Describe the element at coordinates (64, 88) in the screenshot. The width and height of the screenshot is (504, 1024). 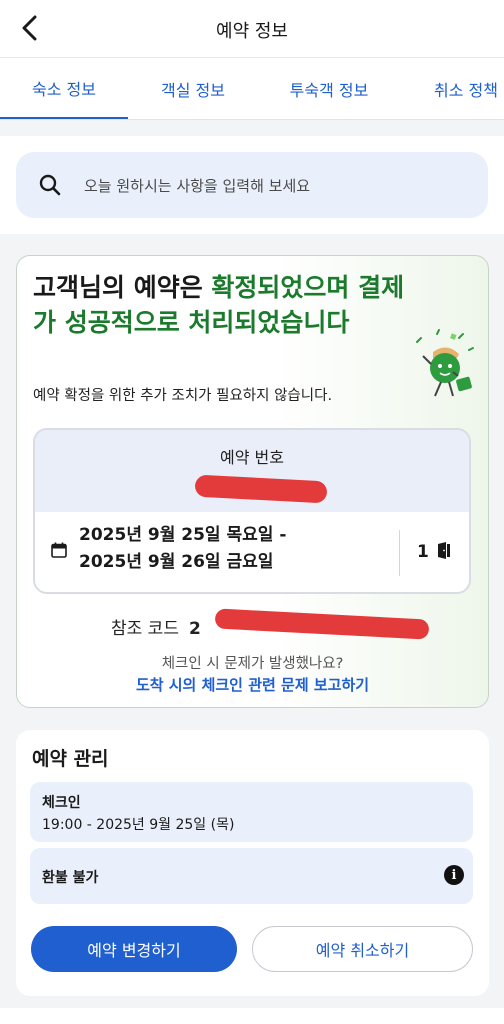
I see `tab-property-info: 숙소 정보` at that location.